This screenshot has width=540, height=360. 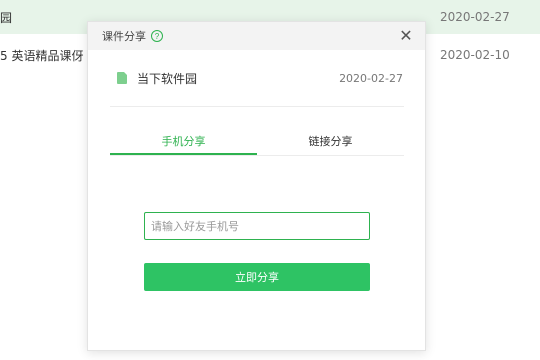 What do you see at coordinates (257, 106) in the screenshot?
I see `divider` at bounding box center [257, 106].